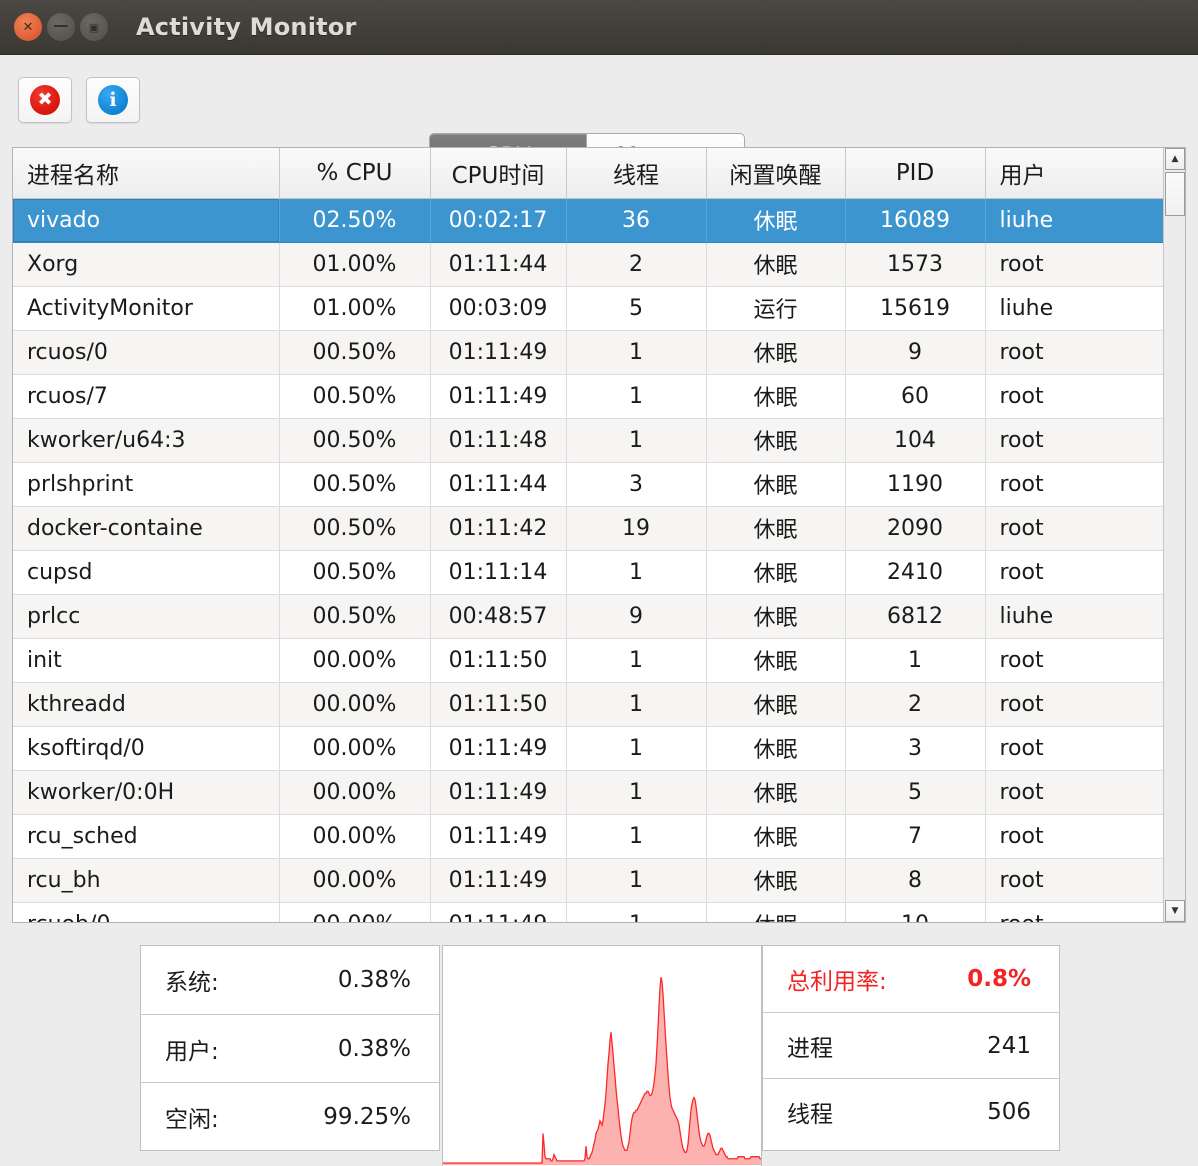 The image size is (1198, 1166). What do you see at coordinates (1175, 159) in the screenshot?
I see `scroll-up-arrow-icon: ▲` at bounding box center [1175, 159].